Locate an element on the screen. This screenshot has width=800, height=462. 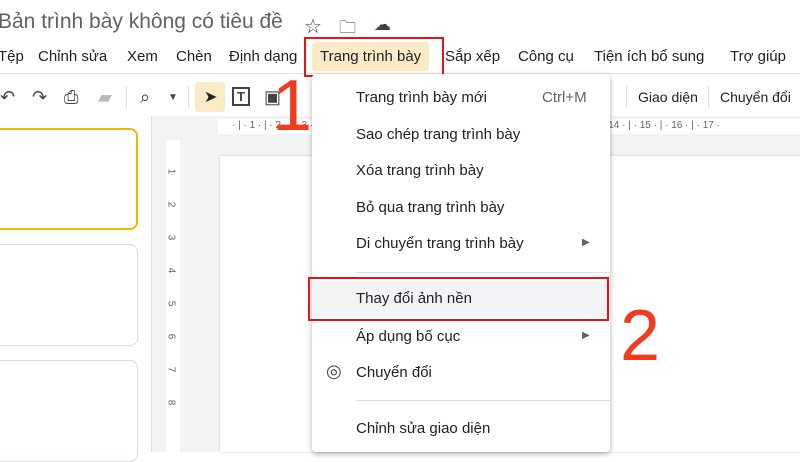
ruler-label: 5 is located at coordinates (171, 303).